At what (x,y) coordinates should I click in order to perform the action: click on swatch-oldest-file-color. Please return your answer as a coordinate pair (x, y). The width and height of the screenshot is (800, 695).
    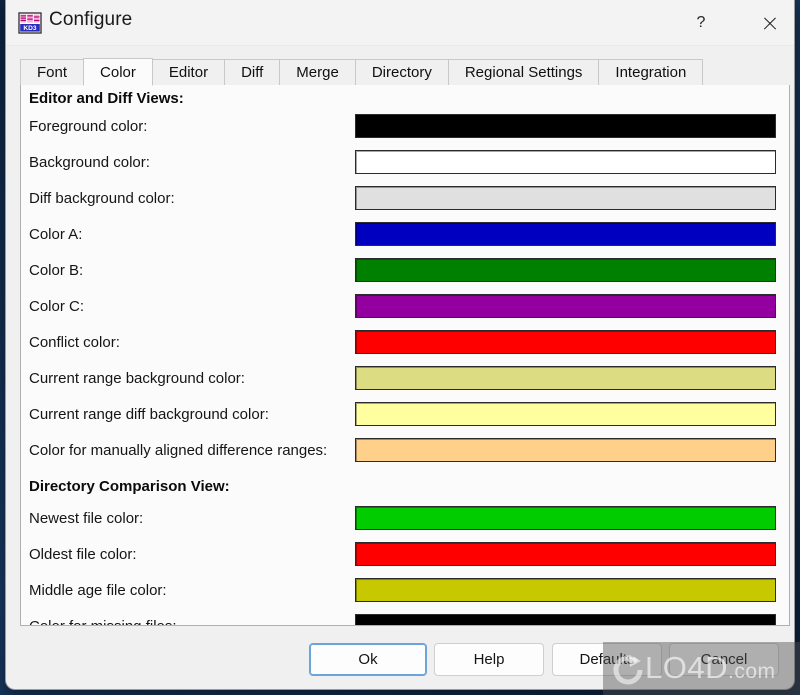
    Looking at the image, I should click on (565, 554).